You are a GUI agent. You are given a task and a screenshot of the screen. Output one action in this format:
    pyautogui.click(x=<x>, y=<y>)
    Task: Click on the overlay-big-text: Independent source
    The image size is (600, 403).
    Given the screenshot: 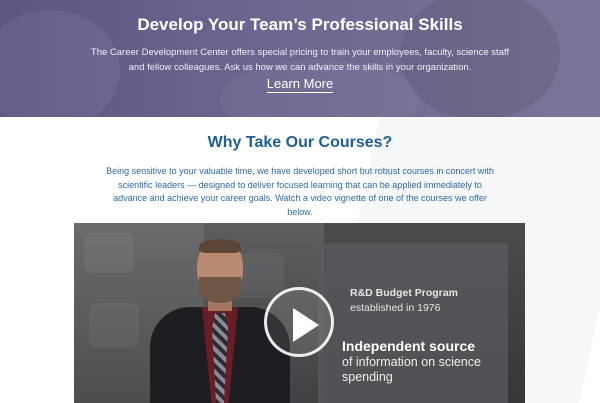 What is the action you would take?
    pyautogui.click(x=409, y=346)
    